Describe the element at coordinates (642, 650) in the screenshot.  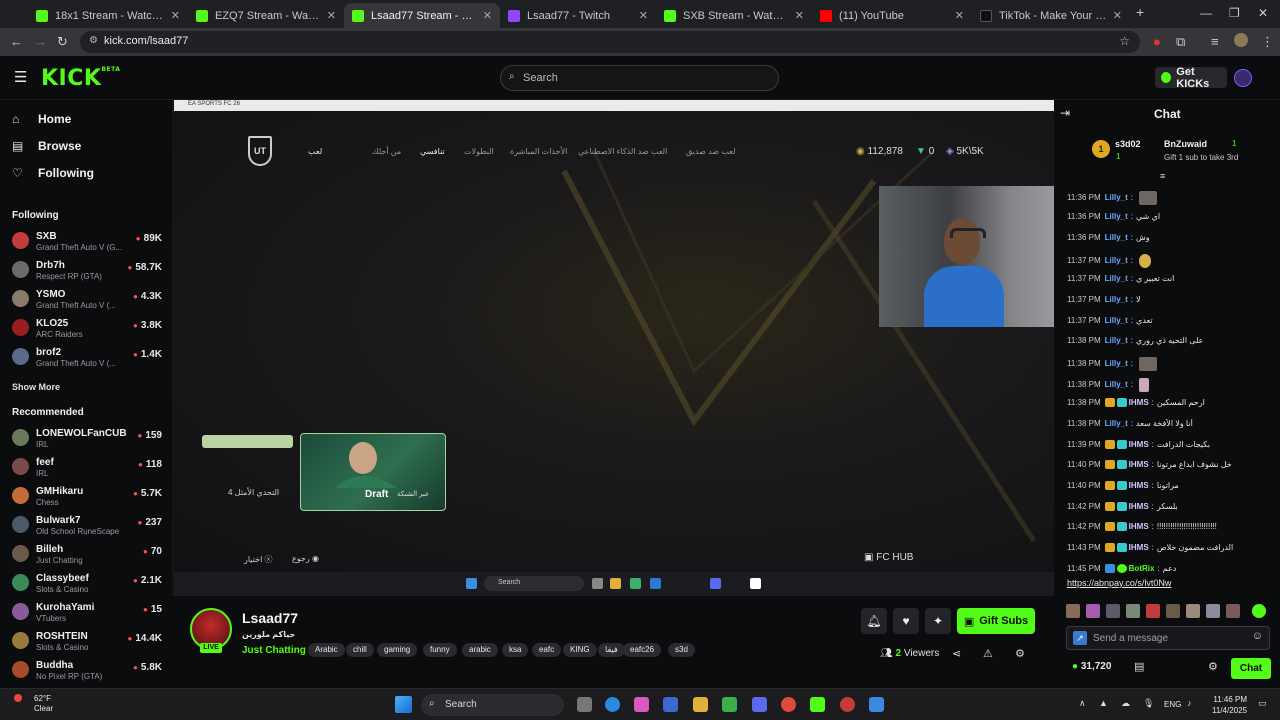
I see `stream-tag: eafc26` at that location.